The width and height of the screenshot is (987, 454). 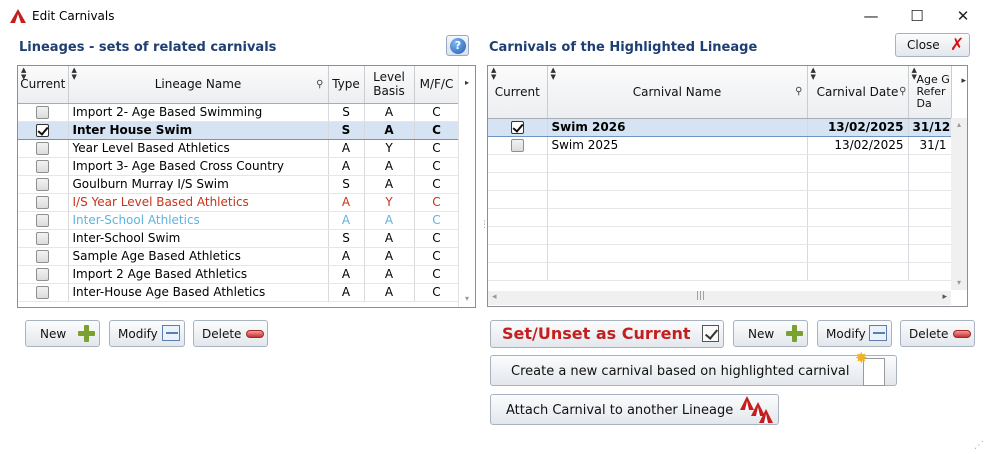 I want to click on maximize-button: ☐, so click(x=917, y=16).